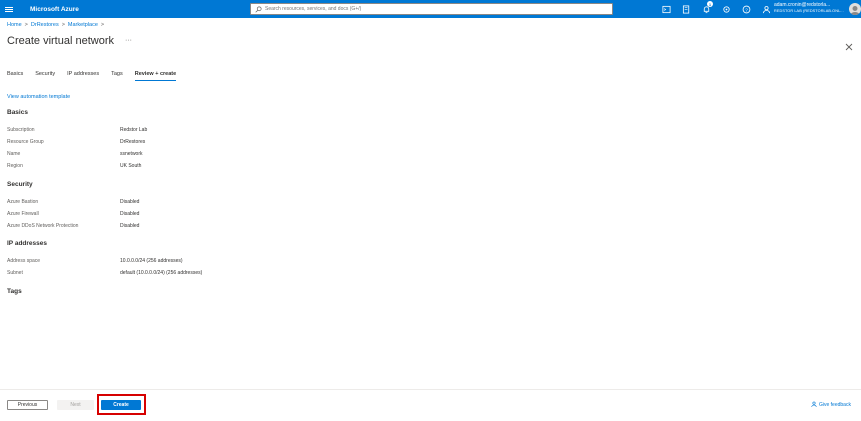 The width and height of the screenshot is (861, 421). What do you see at coordinates (21, 130) in the screenshot?
I see `label-subscription: Subscription` at bounding box center [21, 130].